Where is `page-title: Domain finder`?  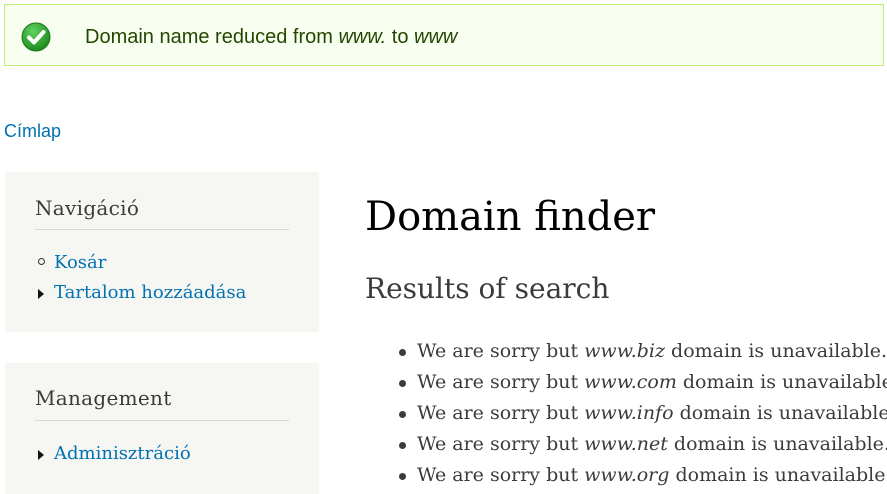
page-title: Domain finder is located at coordinates (510, 217).